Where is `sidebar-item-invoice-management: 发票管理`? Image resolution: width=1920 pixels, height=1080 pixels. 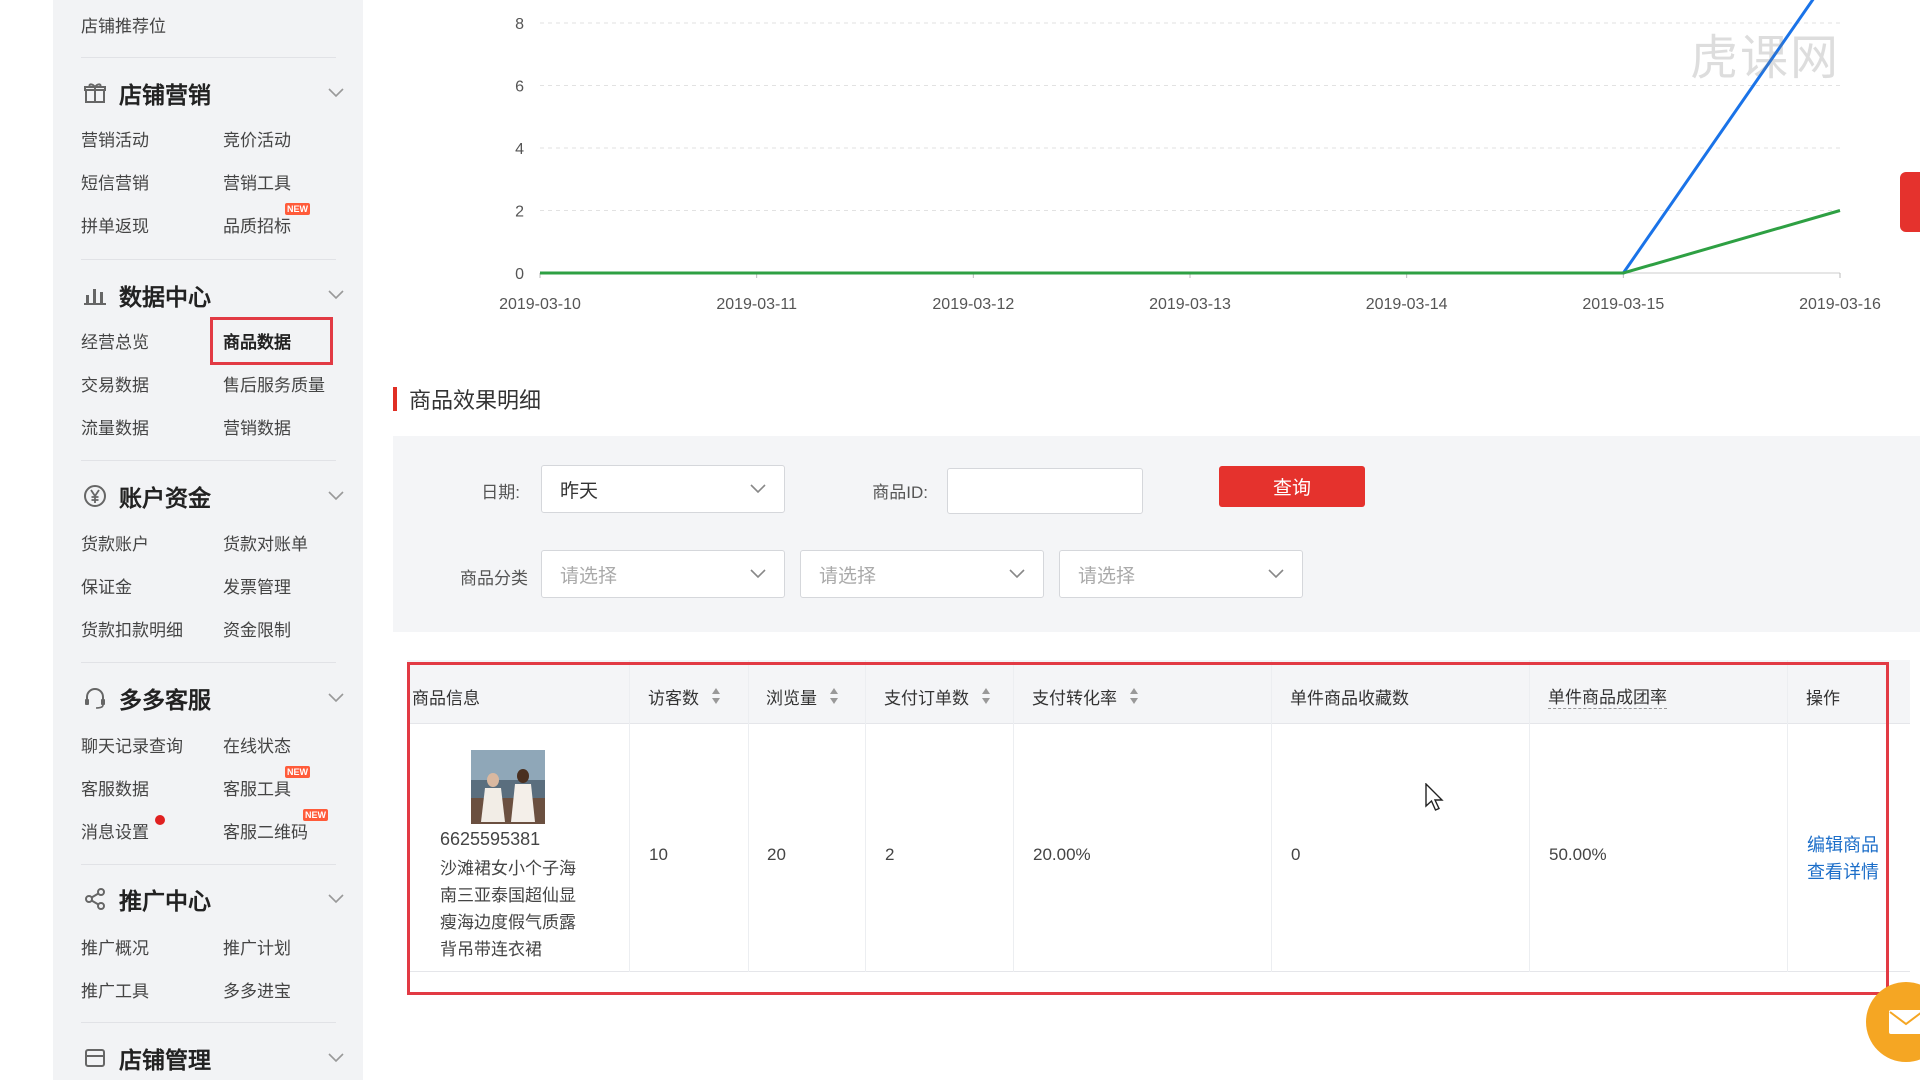
sidebar-item-invoice-management: 发票管理 is located at coordinates (257, 585).